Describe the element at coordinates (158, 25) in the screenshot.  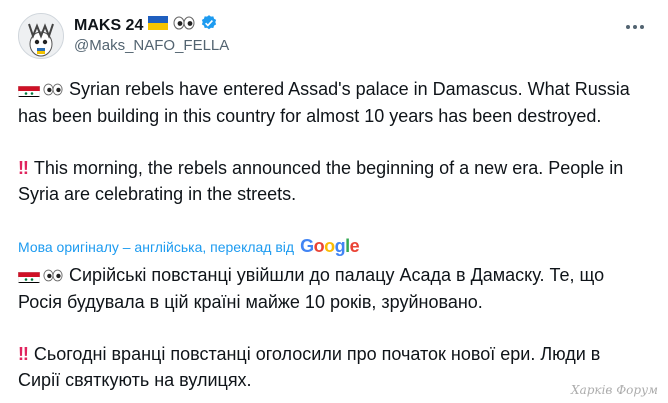
I see `ukraine-flag-icon` at that location.